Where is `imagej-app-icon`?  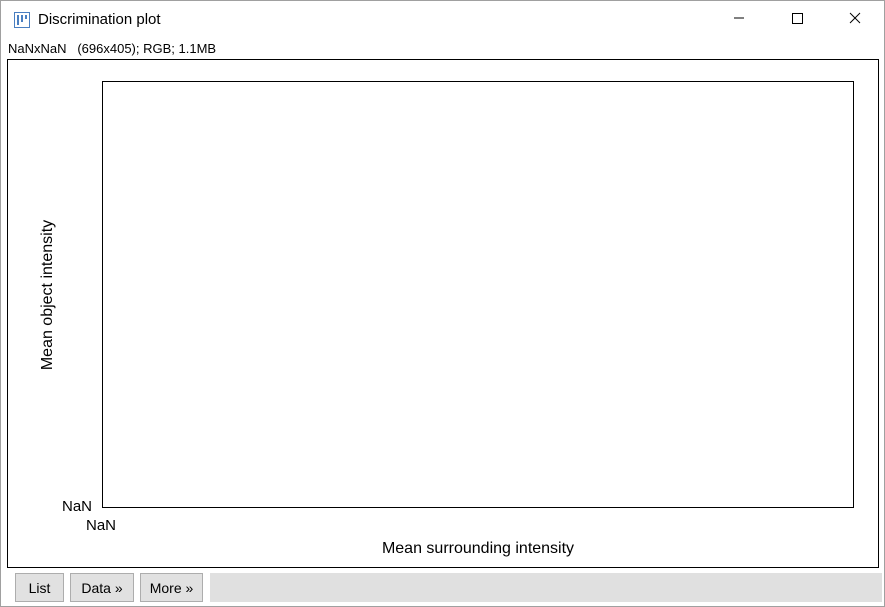 imagej-app-icon is located at coordinates (22, 20).